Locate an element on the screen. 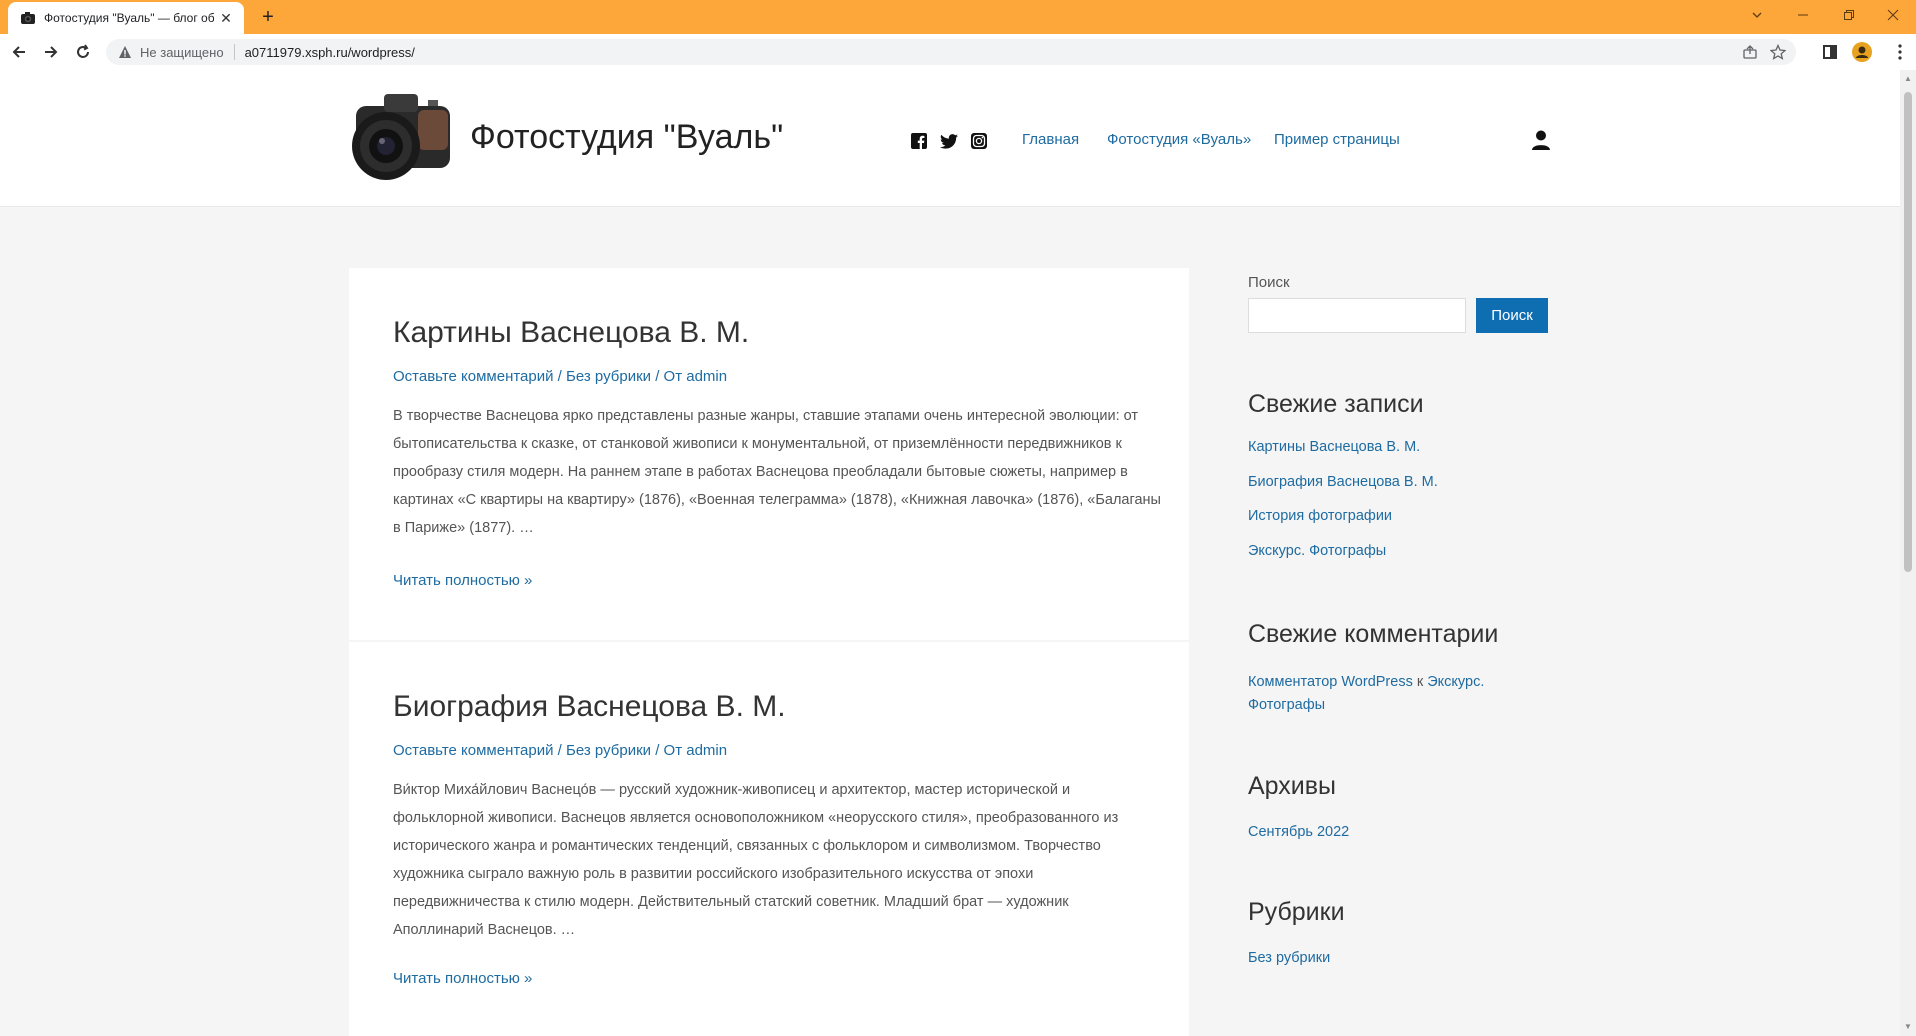 The image size is (1916, 1036). window-close-icon is located at coordinates (1893, 15).